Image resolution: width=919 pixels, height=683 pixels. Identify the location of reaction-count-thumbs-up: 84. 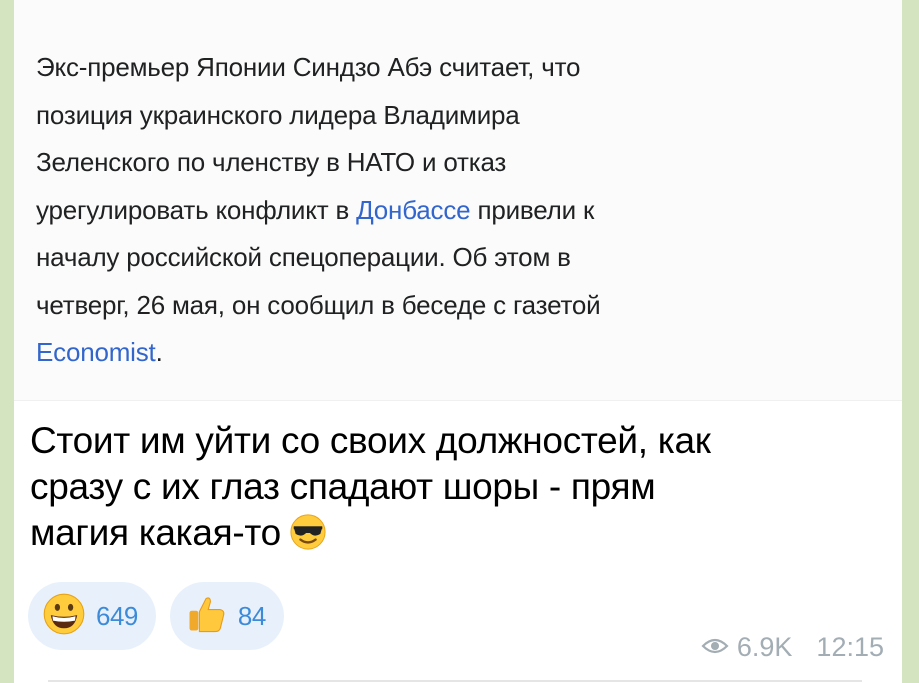
(251, 615).